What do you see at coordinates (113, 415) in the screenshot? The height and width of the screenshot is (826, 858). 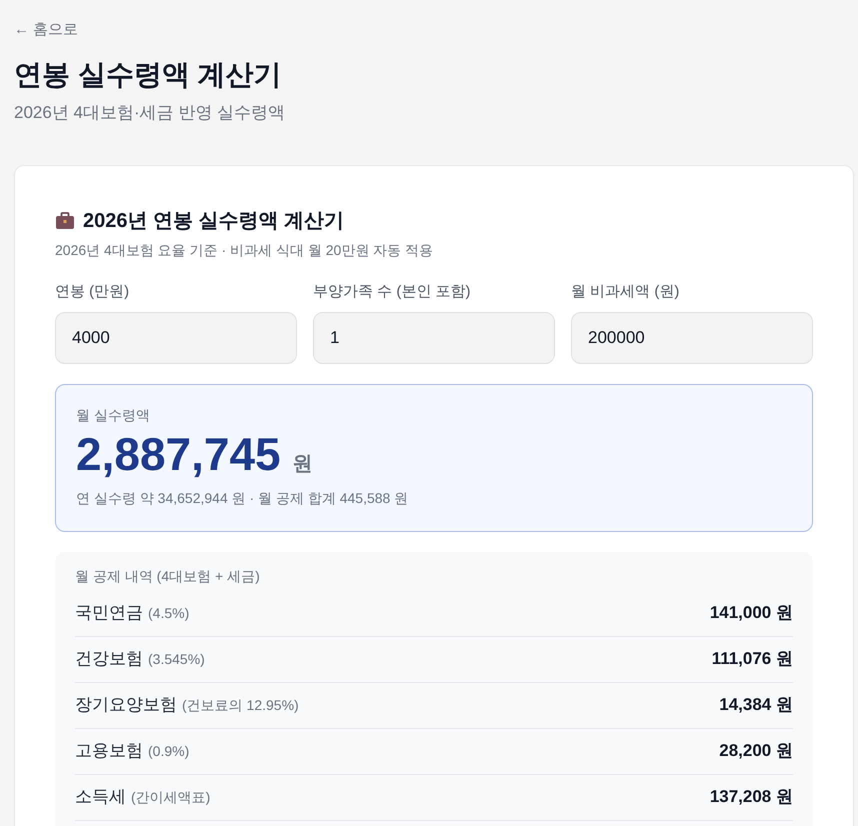 I see `result-label: 월 실수령액` at bounding box center [113, 415].